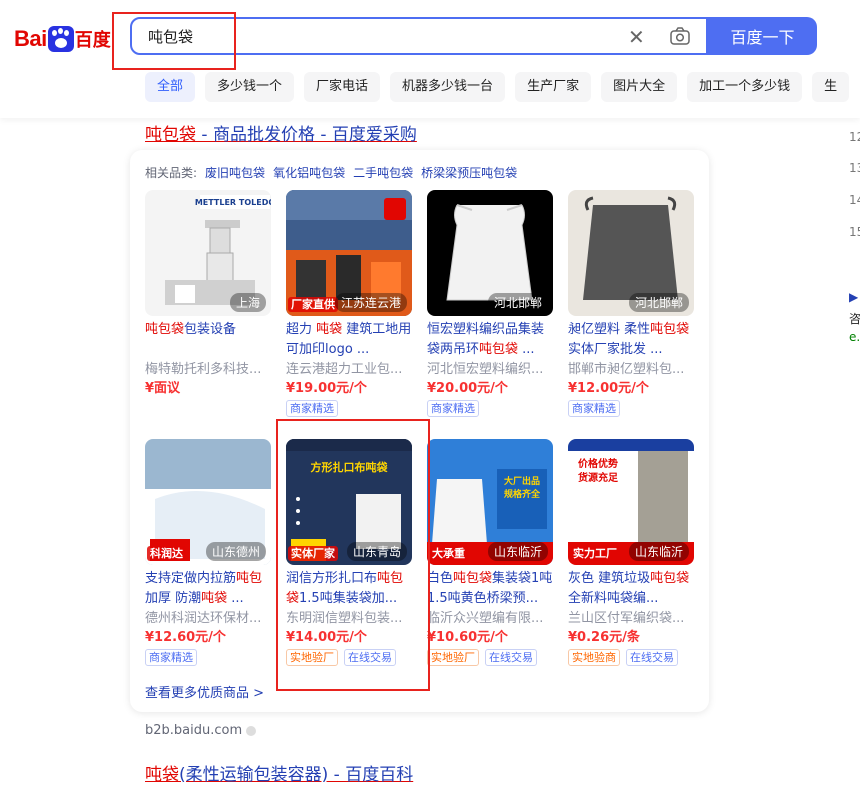 This screenshot has height=791, width=860. I want to click on product-badge: 实体厂家, so click(313, 553).